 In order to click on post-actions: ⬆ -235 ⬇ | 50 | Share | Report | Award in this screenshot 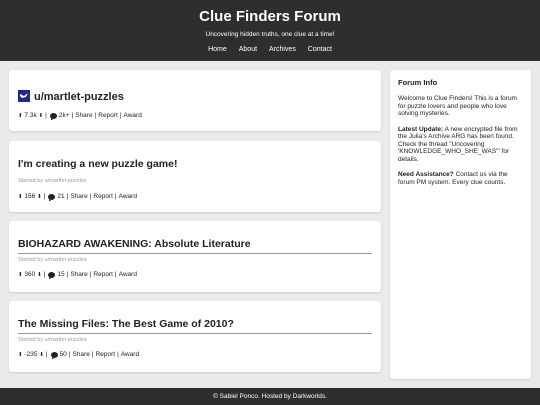, I will do `click(78, 355)`.